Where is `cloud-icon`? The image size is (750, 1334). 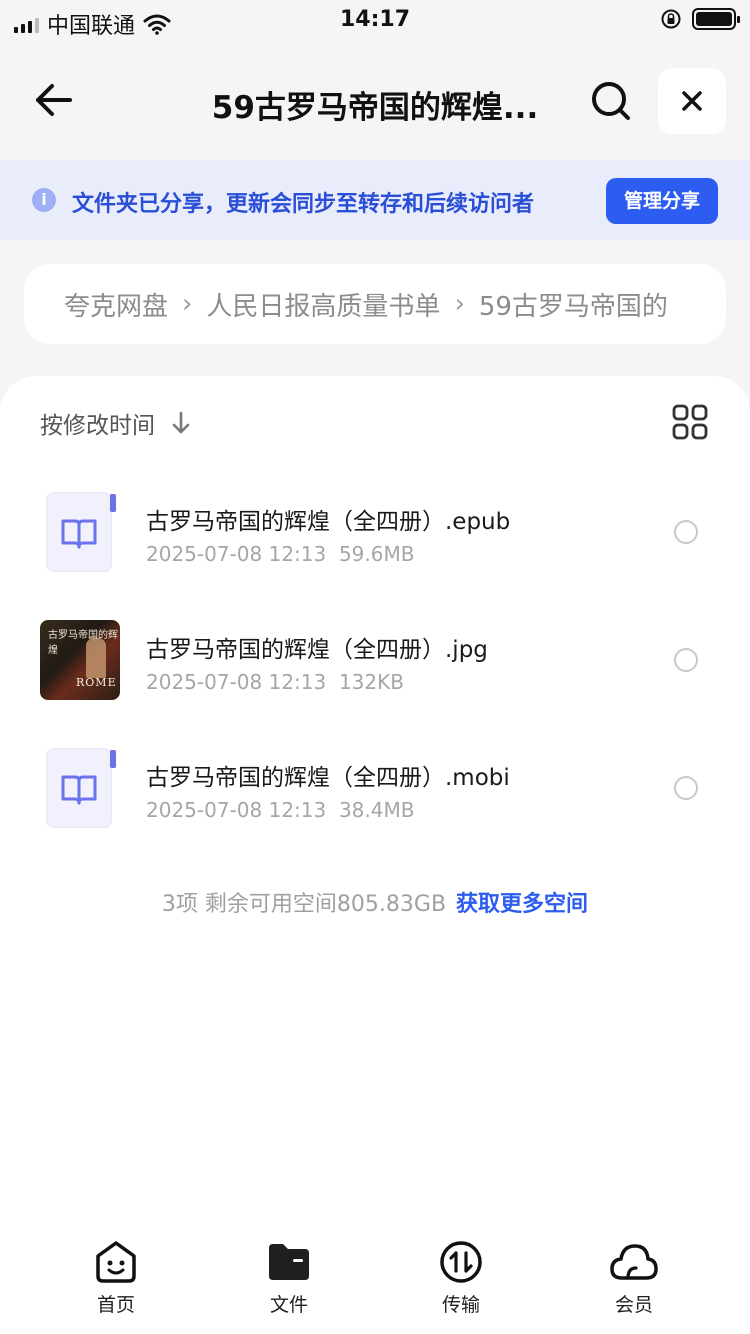 cloud-icon is located at coordinates (634, 1262).